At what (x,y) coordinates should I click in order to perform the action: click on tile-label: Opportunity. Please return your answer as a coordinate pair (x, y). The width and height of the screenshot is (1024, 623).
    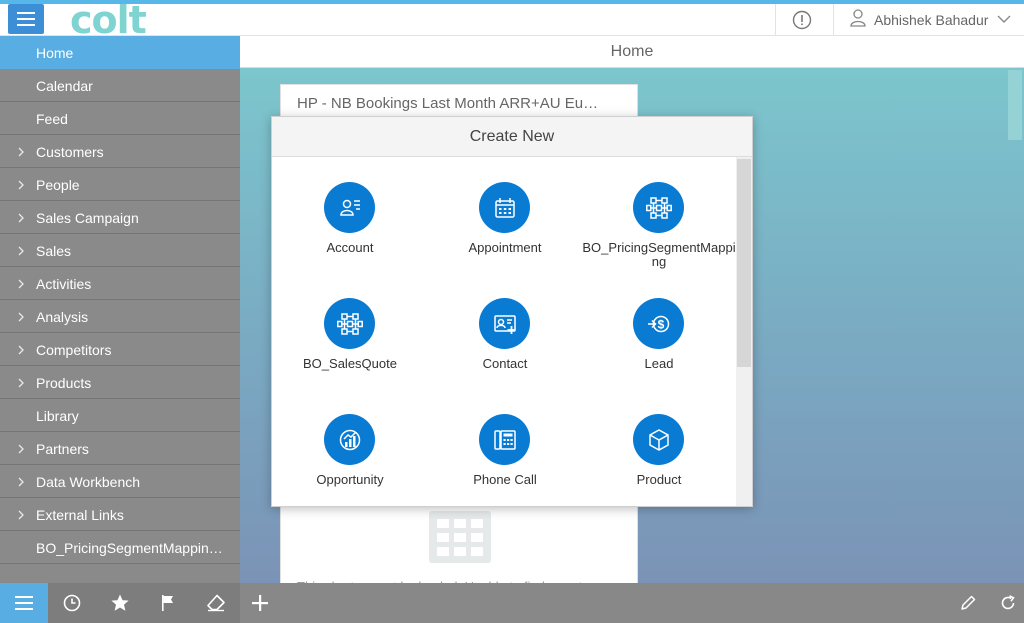
    Looking at the image, I should click on (350, 480).